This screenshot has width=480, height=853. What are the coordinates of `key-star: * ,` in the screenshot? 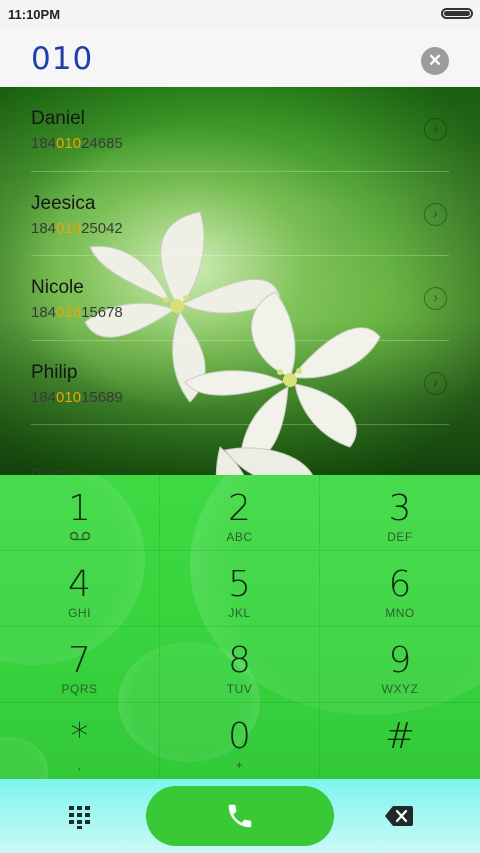 It's located at (80, 741).